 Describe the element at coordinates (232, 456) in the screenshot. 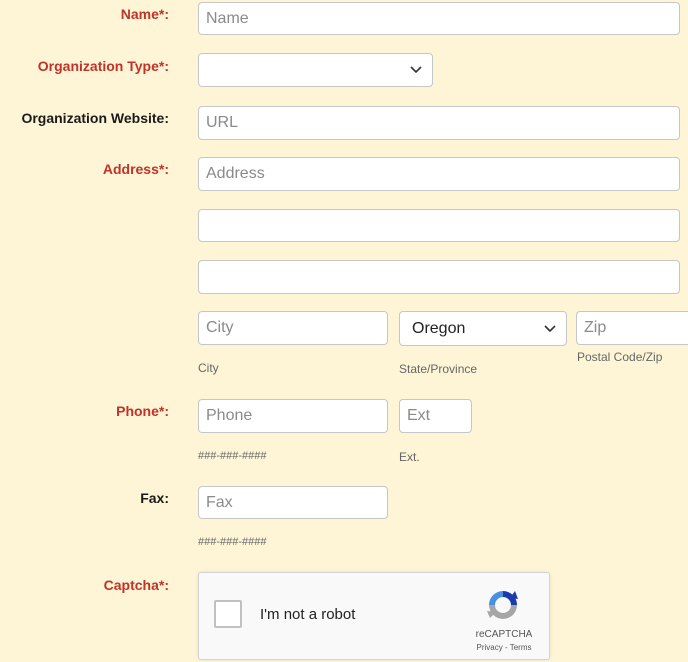

I see `phone-format-hint: ###-###-####` at that location.